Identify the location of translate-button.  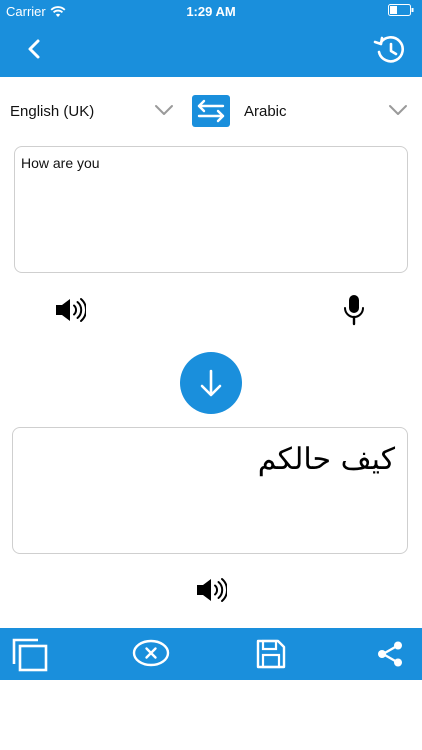
(211, 383).